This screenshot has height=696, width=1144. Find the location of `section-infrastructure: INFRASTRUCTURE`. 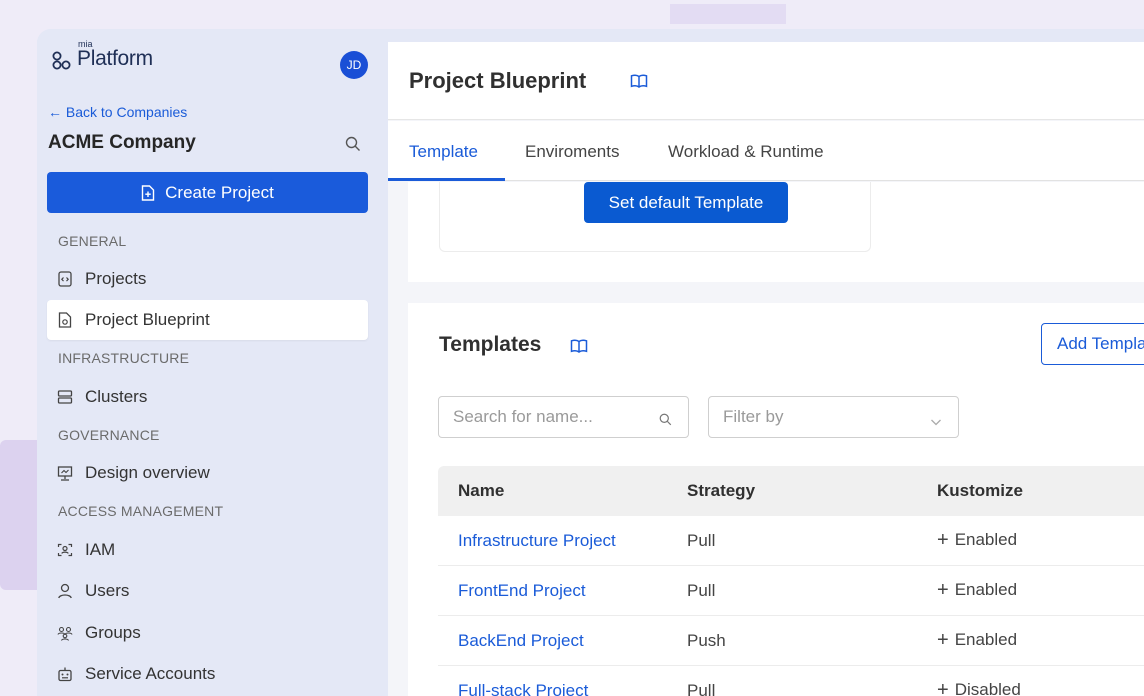

section-infrastructure: INFRASTRUCTURE is located at coordinates (124, 358).